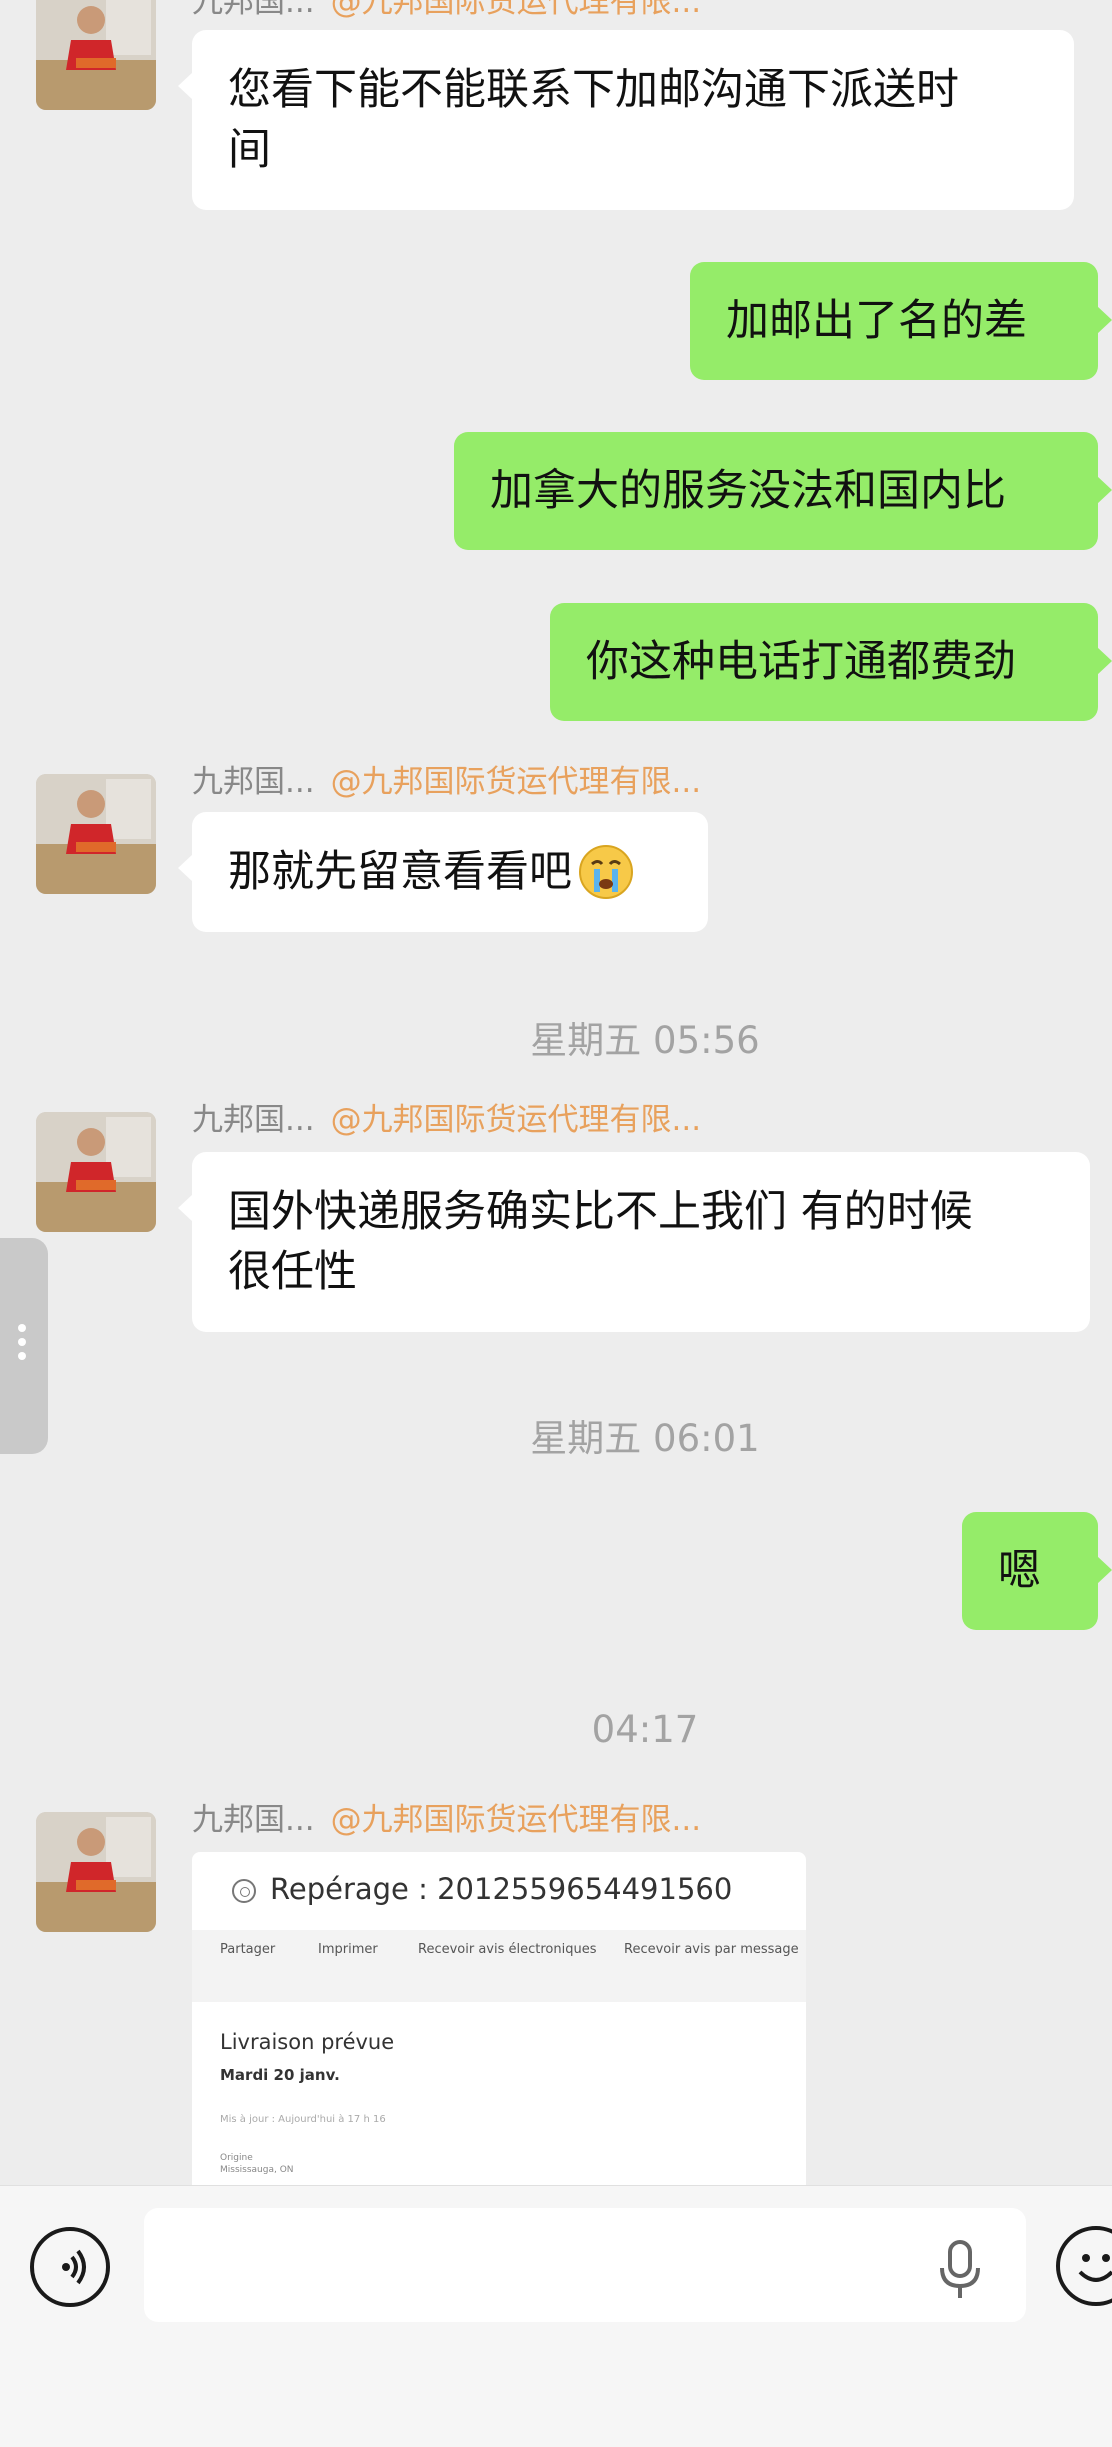  What do you see at coordinates (507, 1949) in the screenshot?
I see `email-notify-action: Recevoir avis électroniques` at bounding box center [507, 1949].